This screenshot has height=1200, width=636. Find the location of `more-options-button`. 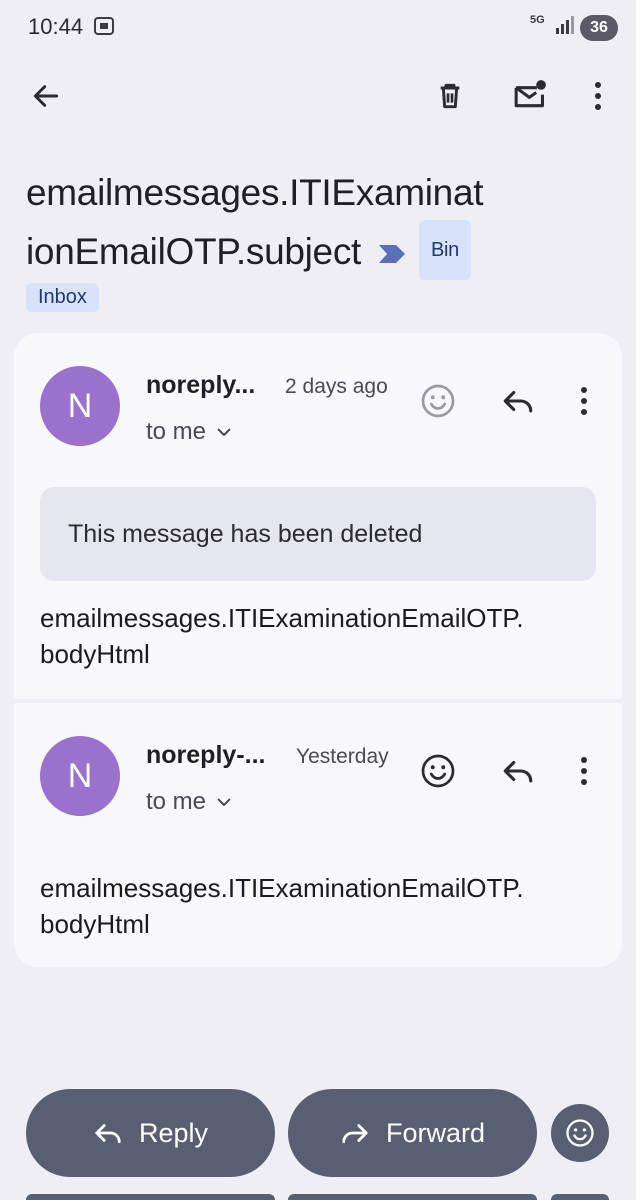

more-options-button is located at coordinates (598, 96).